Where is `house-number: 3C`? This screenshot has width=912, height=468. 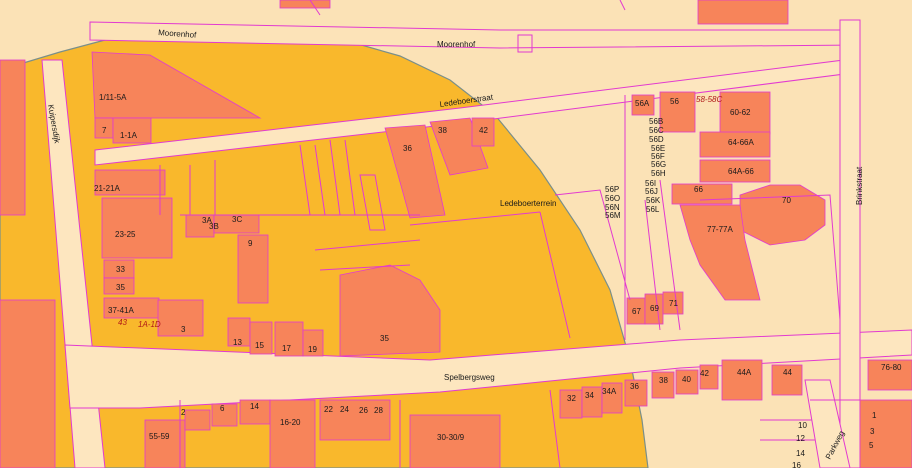 house-number: 3C is located at coordinates (237, 219).